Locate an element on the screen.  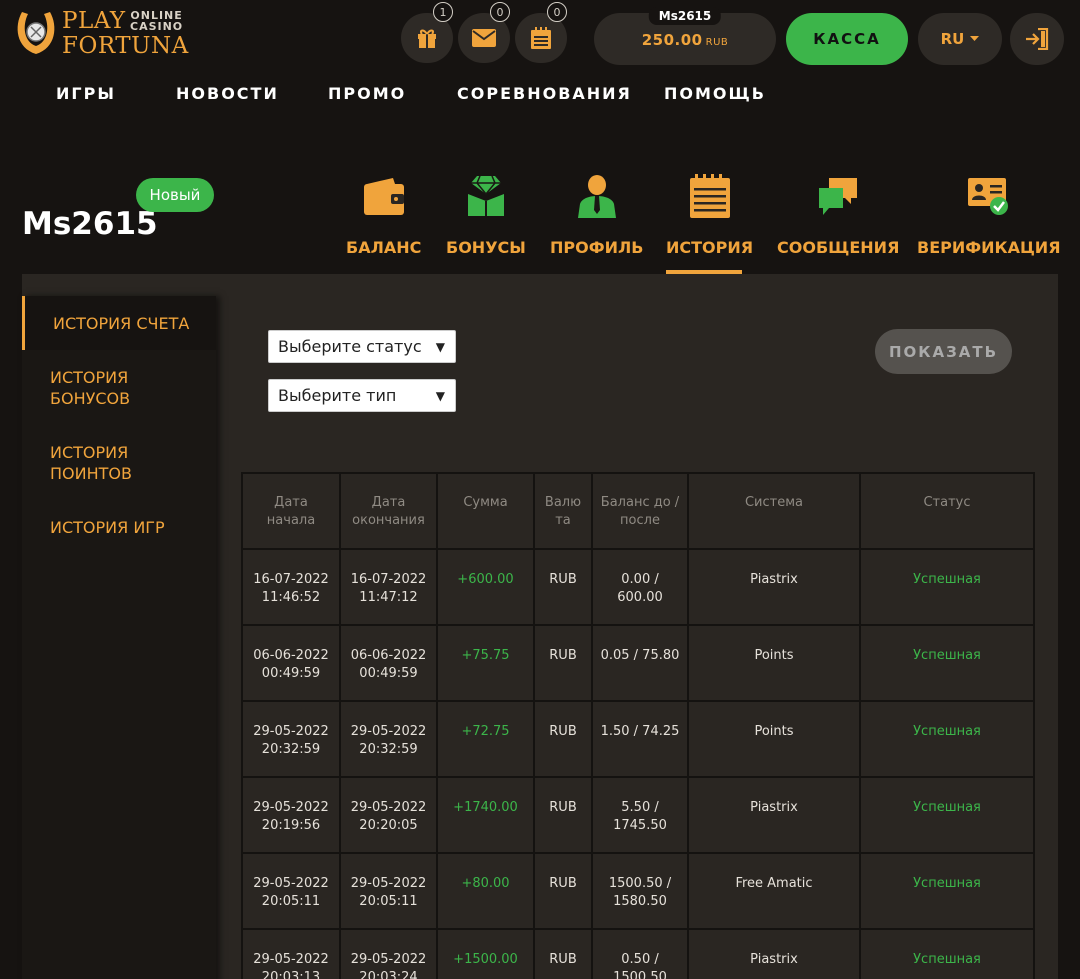
tab-balance: БАЛАНС is located at coordinates (383, 222).